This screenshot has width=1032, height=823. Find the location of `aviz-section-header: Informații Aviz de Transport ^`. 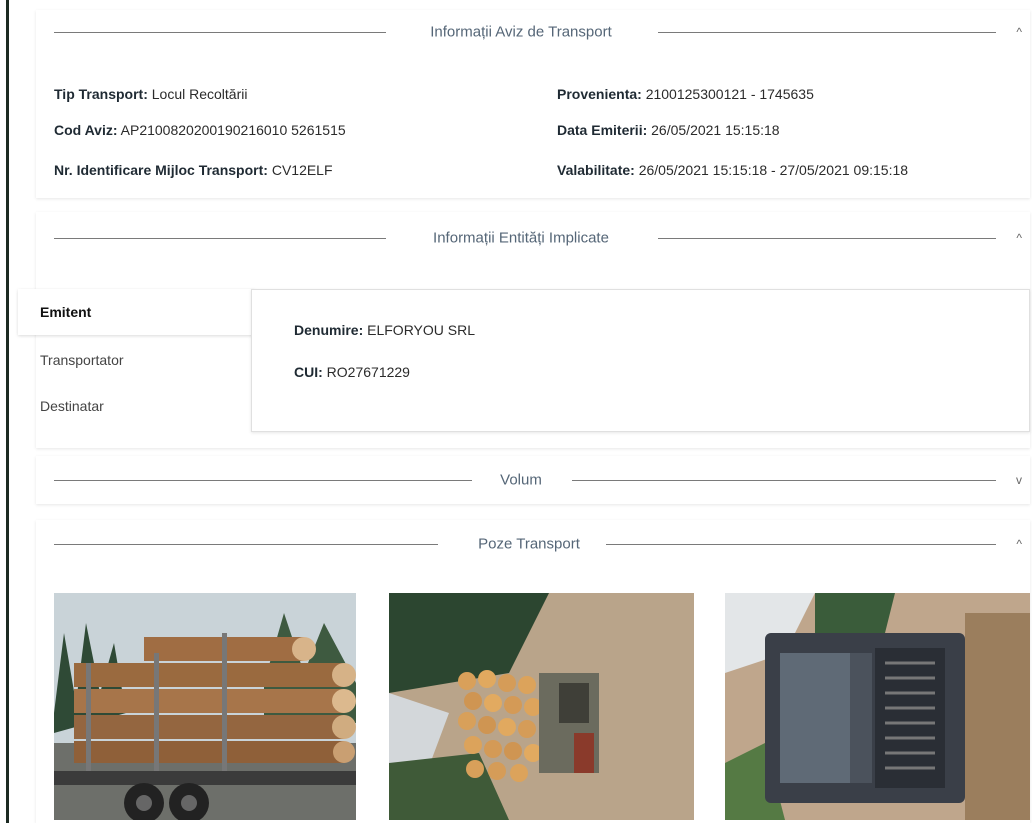

aviz-section-header: Informații Aviz de Transport ^ is located at coordinates (533, 32).